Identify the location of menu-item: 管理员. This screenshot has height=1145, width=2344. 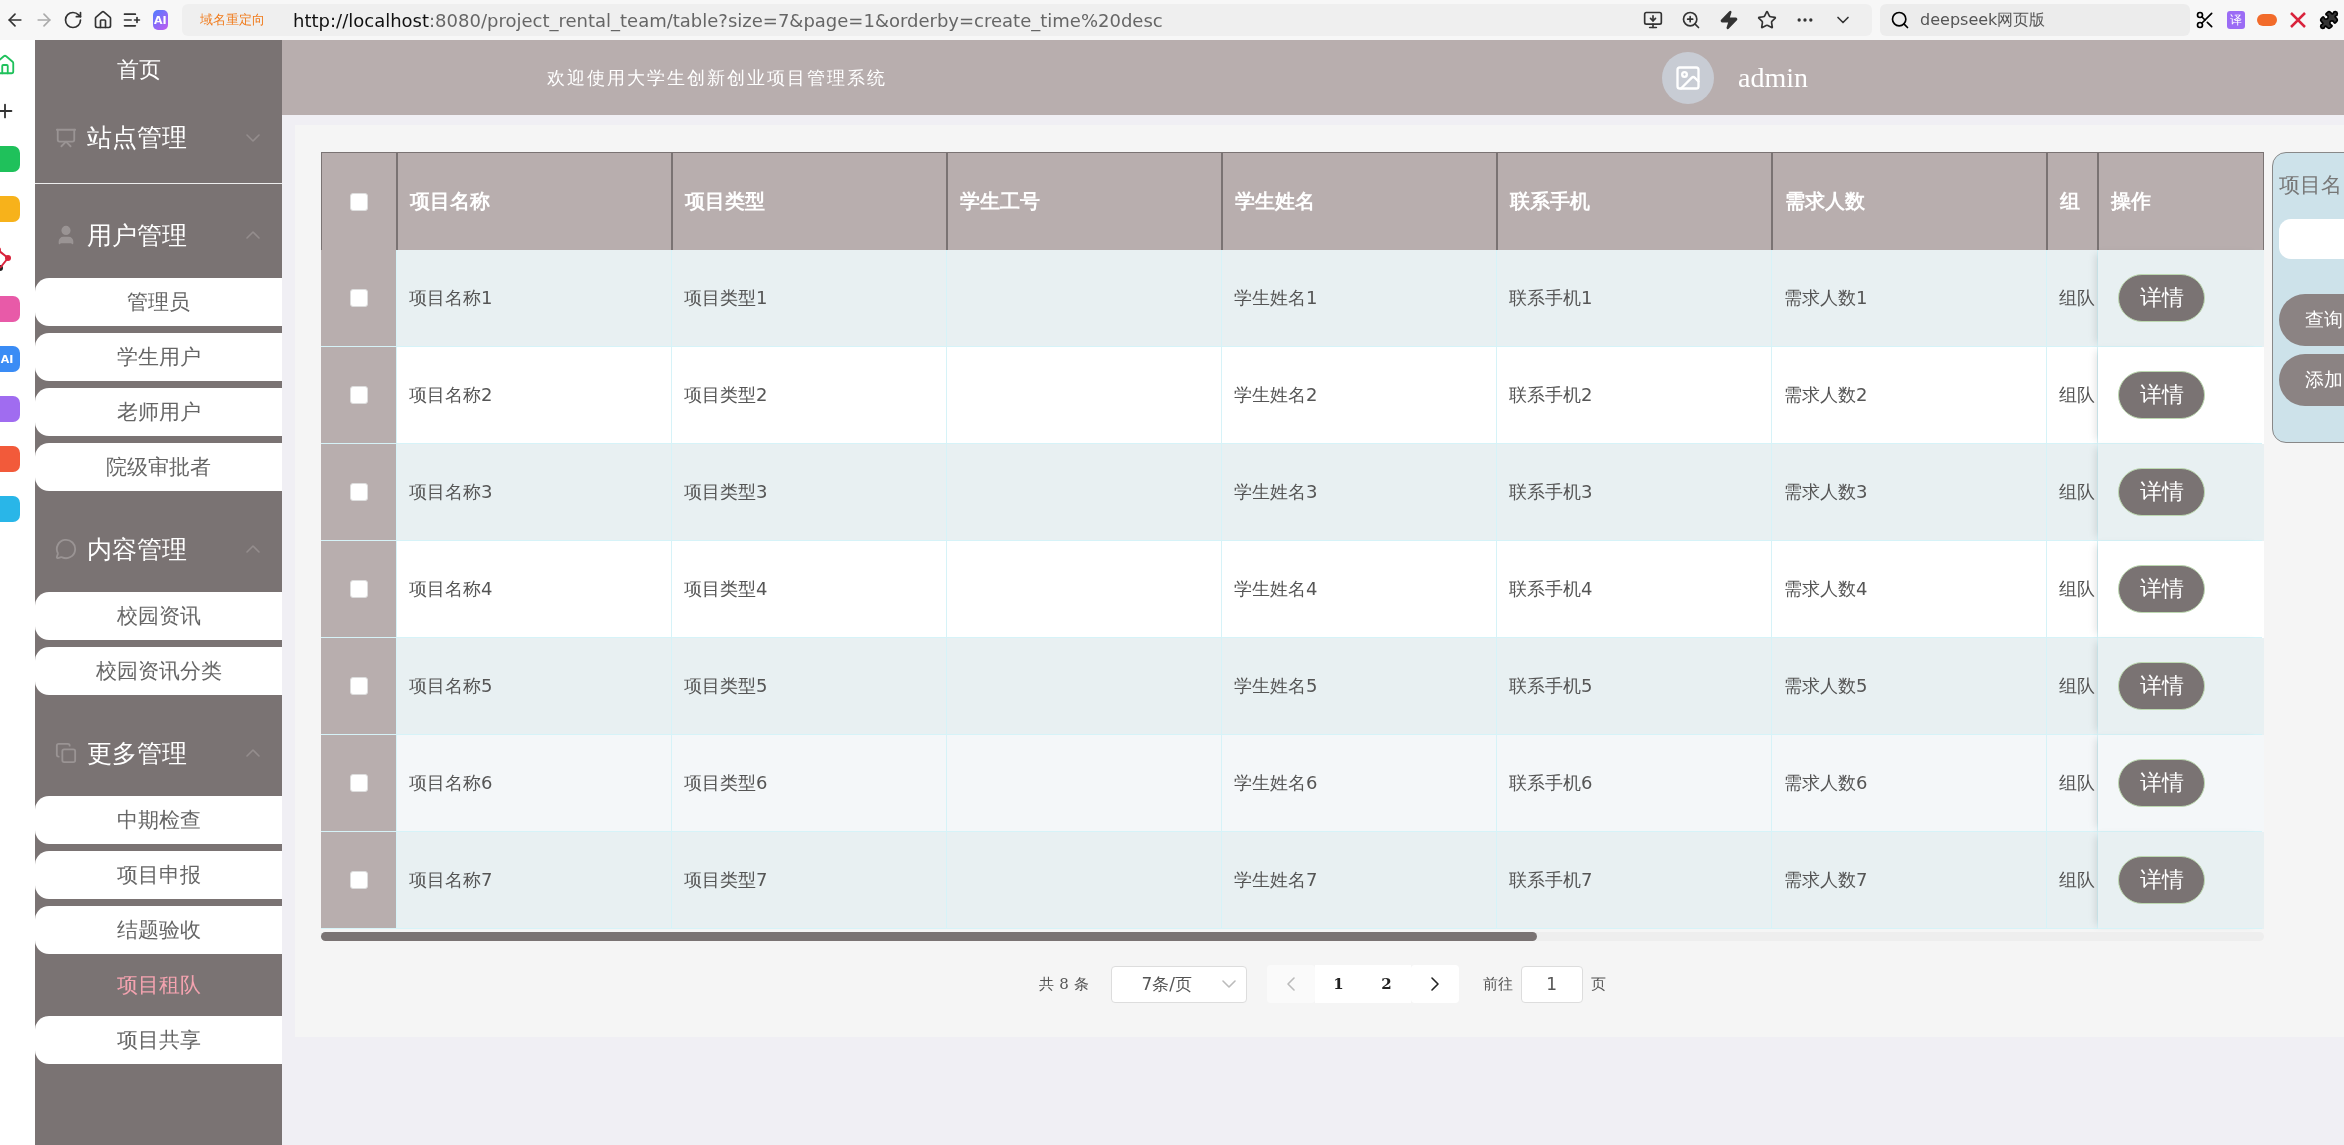
(158, 302).